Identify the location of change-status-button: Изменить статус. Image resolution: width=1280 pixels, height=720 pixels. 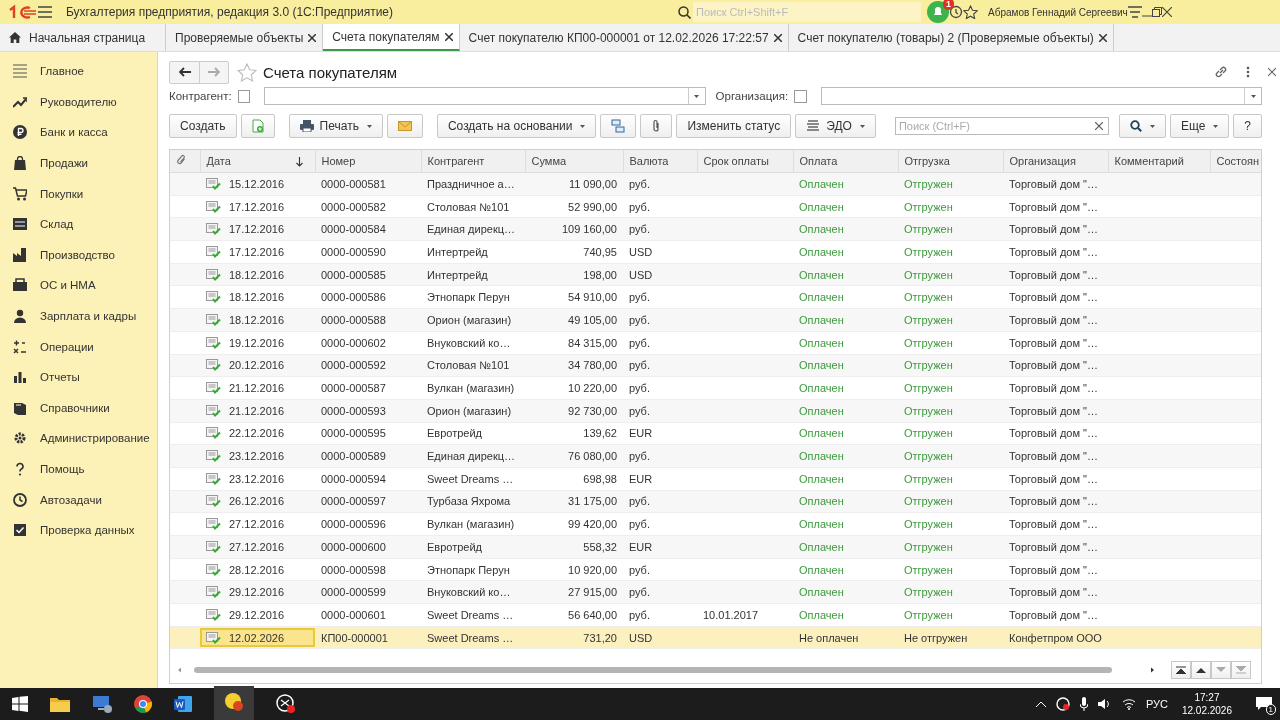
(734, 126).